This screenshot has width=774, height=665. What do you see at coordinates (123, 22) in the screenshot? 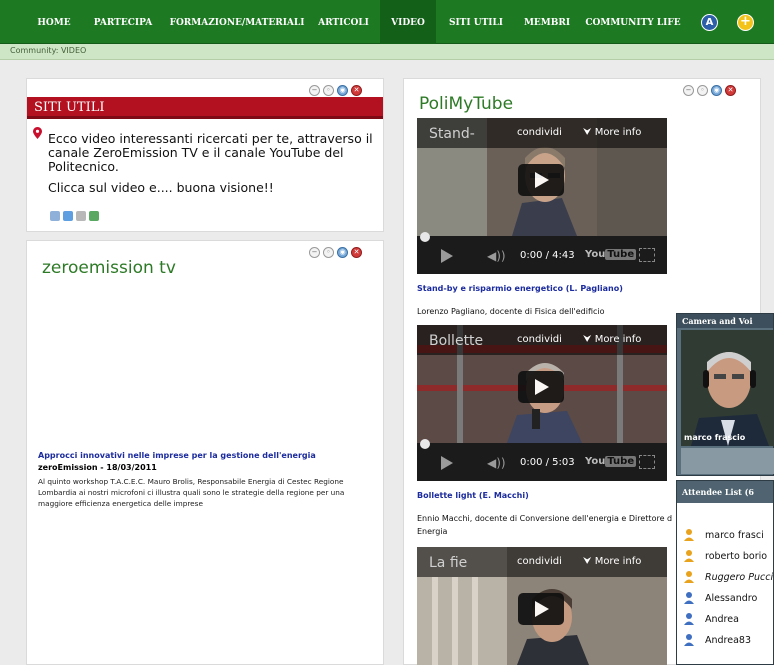
I see `nav-partecipa: PARTECIPA` at bounding box center [123, 22].